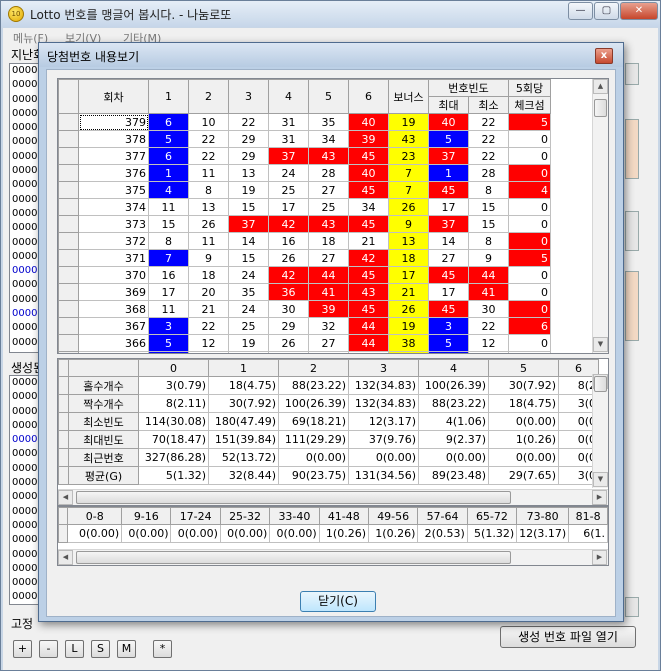 The image size is (661, 671). Describe the element at coordinates (328, 190) in the screenshot. I see `number-cell: 27` at that location.